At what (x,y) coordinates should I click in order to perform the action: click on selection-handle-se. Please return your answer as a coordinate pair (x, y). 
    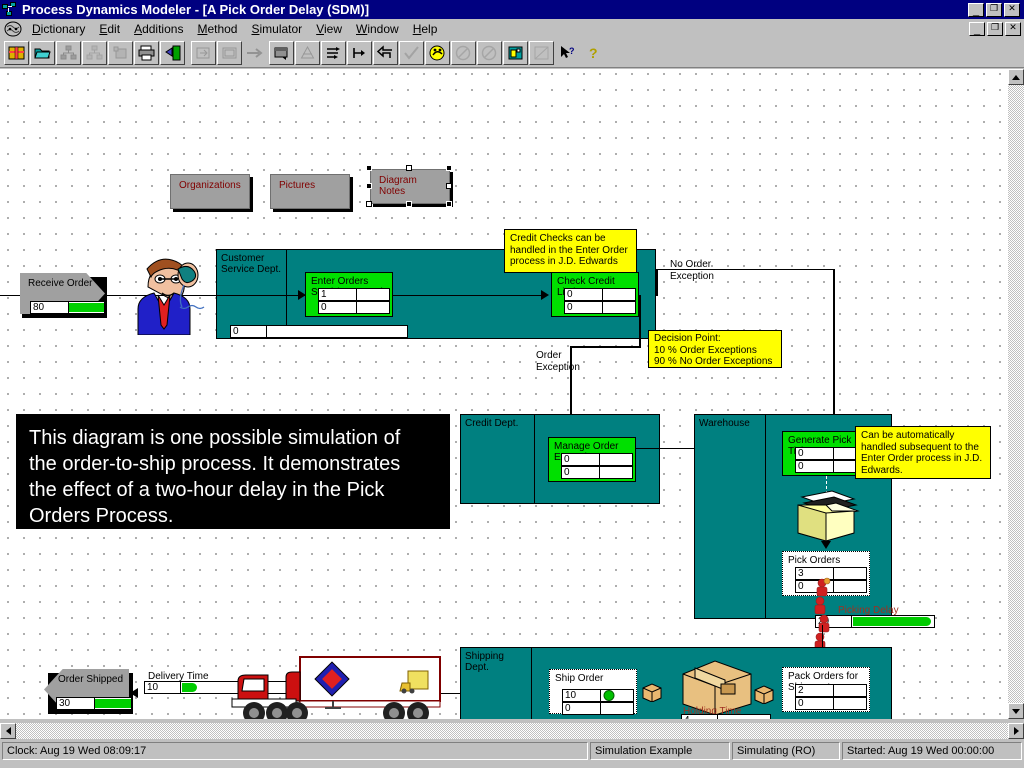
    Looking at the image, I should click on (449, 204).